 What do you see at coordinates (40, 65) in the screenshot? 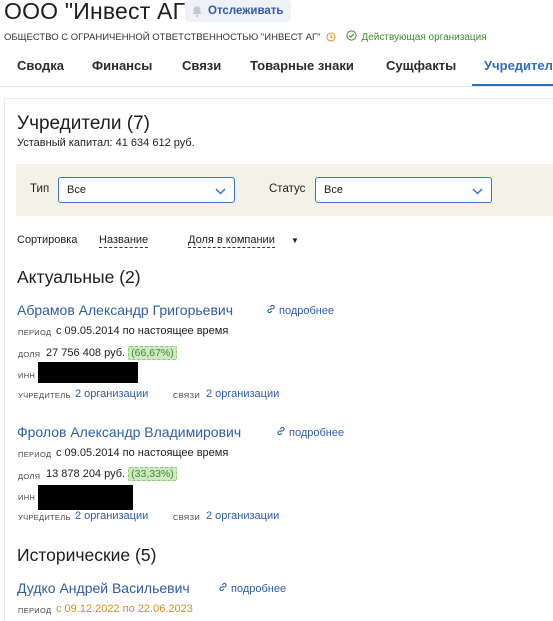
I see `tab-summary: Сводка` at bounding box center [40, 65].